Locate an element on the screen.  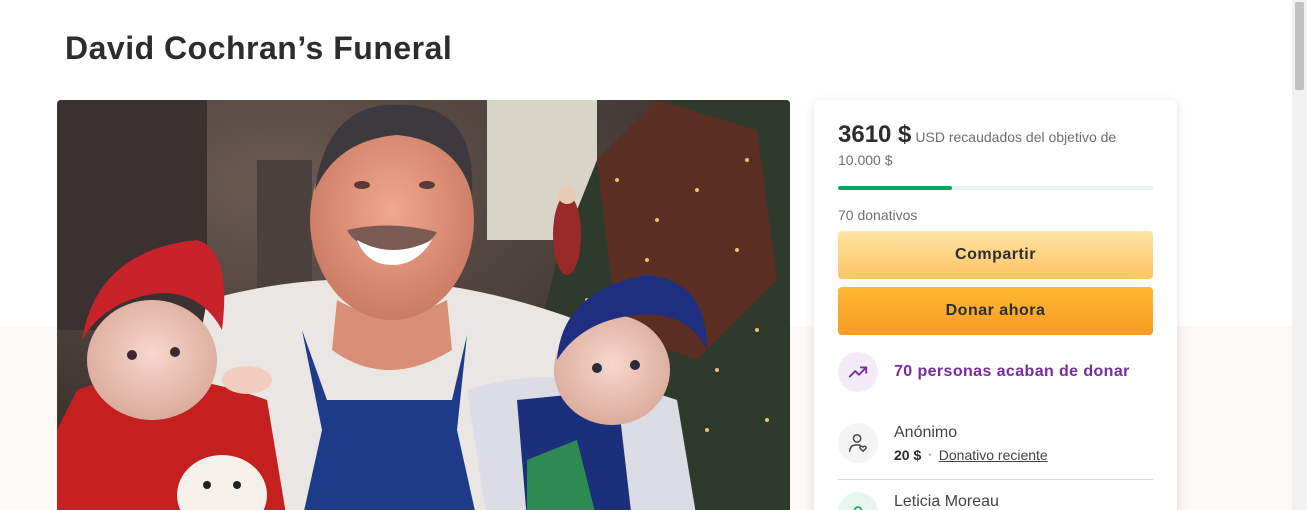
page-title: David Cochran’s Funeral is located at coordinates (259, 48).